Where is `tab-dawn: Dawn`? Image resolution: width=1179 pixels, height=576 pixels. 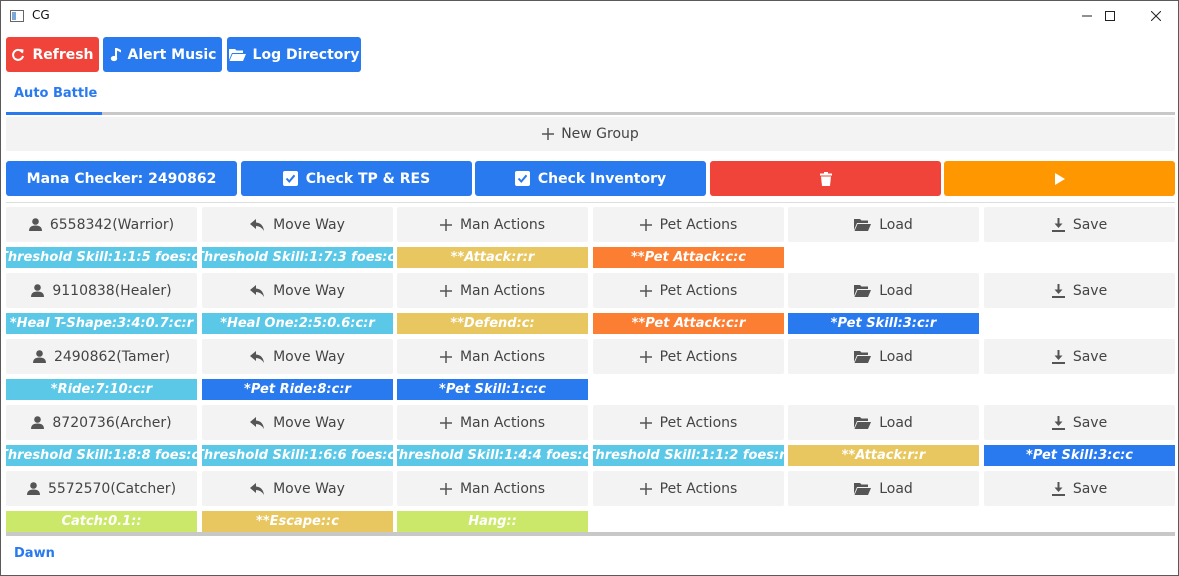 tab-dawn: Dawn is located at coordinates (34, 553).